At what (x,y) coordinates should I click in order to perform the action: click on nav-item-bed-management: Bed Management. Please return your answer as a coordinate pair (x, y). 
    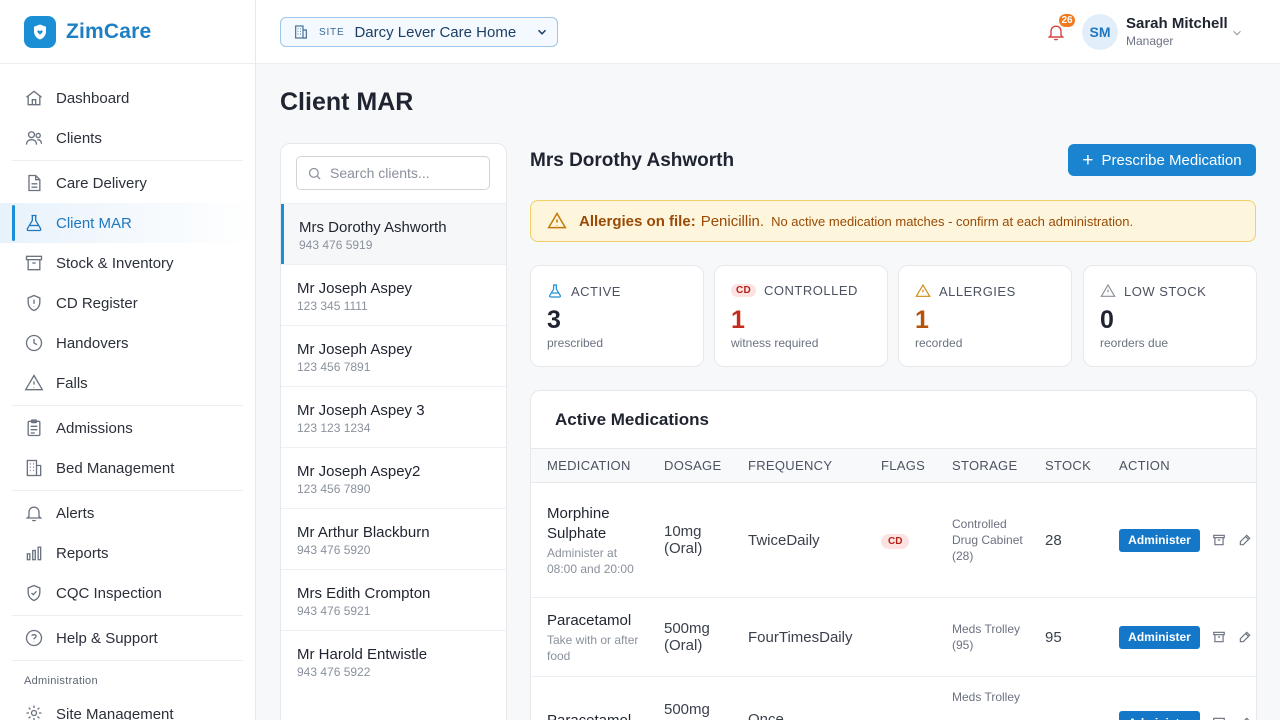
    Looking at the image, I should click on (127, 468).